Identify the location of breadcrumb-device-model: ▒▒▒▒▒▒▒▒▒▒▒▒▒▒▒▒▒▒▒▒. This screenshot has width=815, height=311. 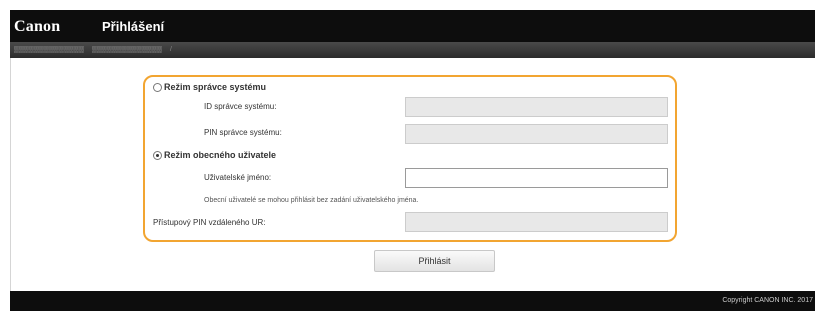
(127, 49).